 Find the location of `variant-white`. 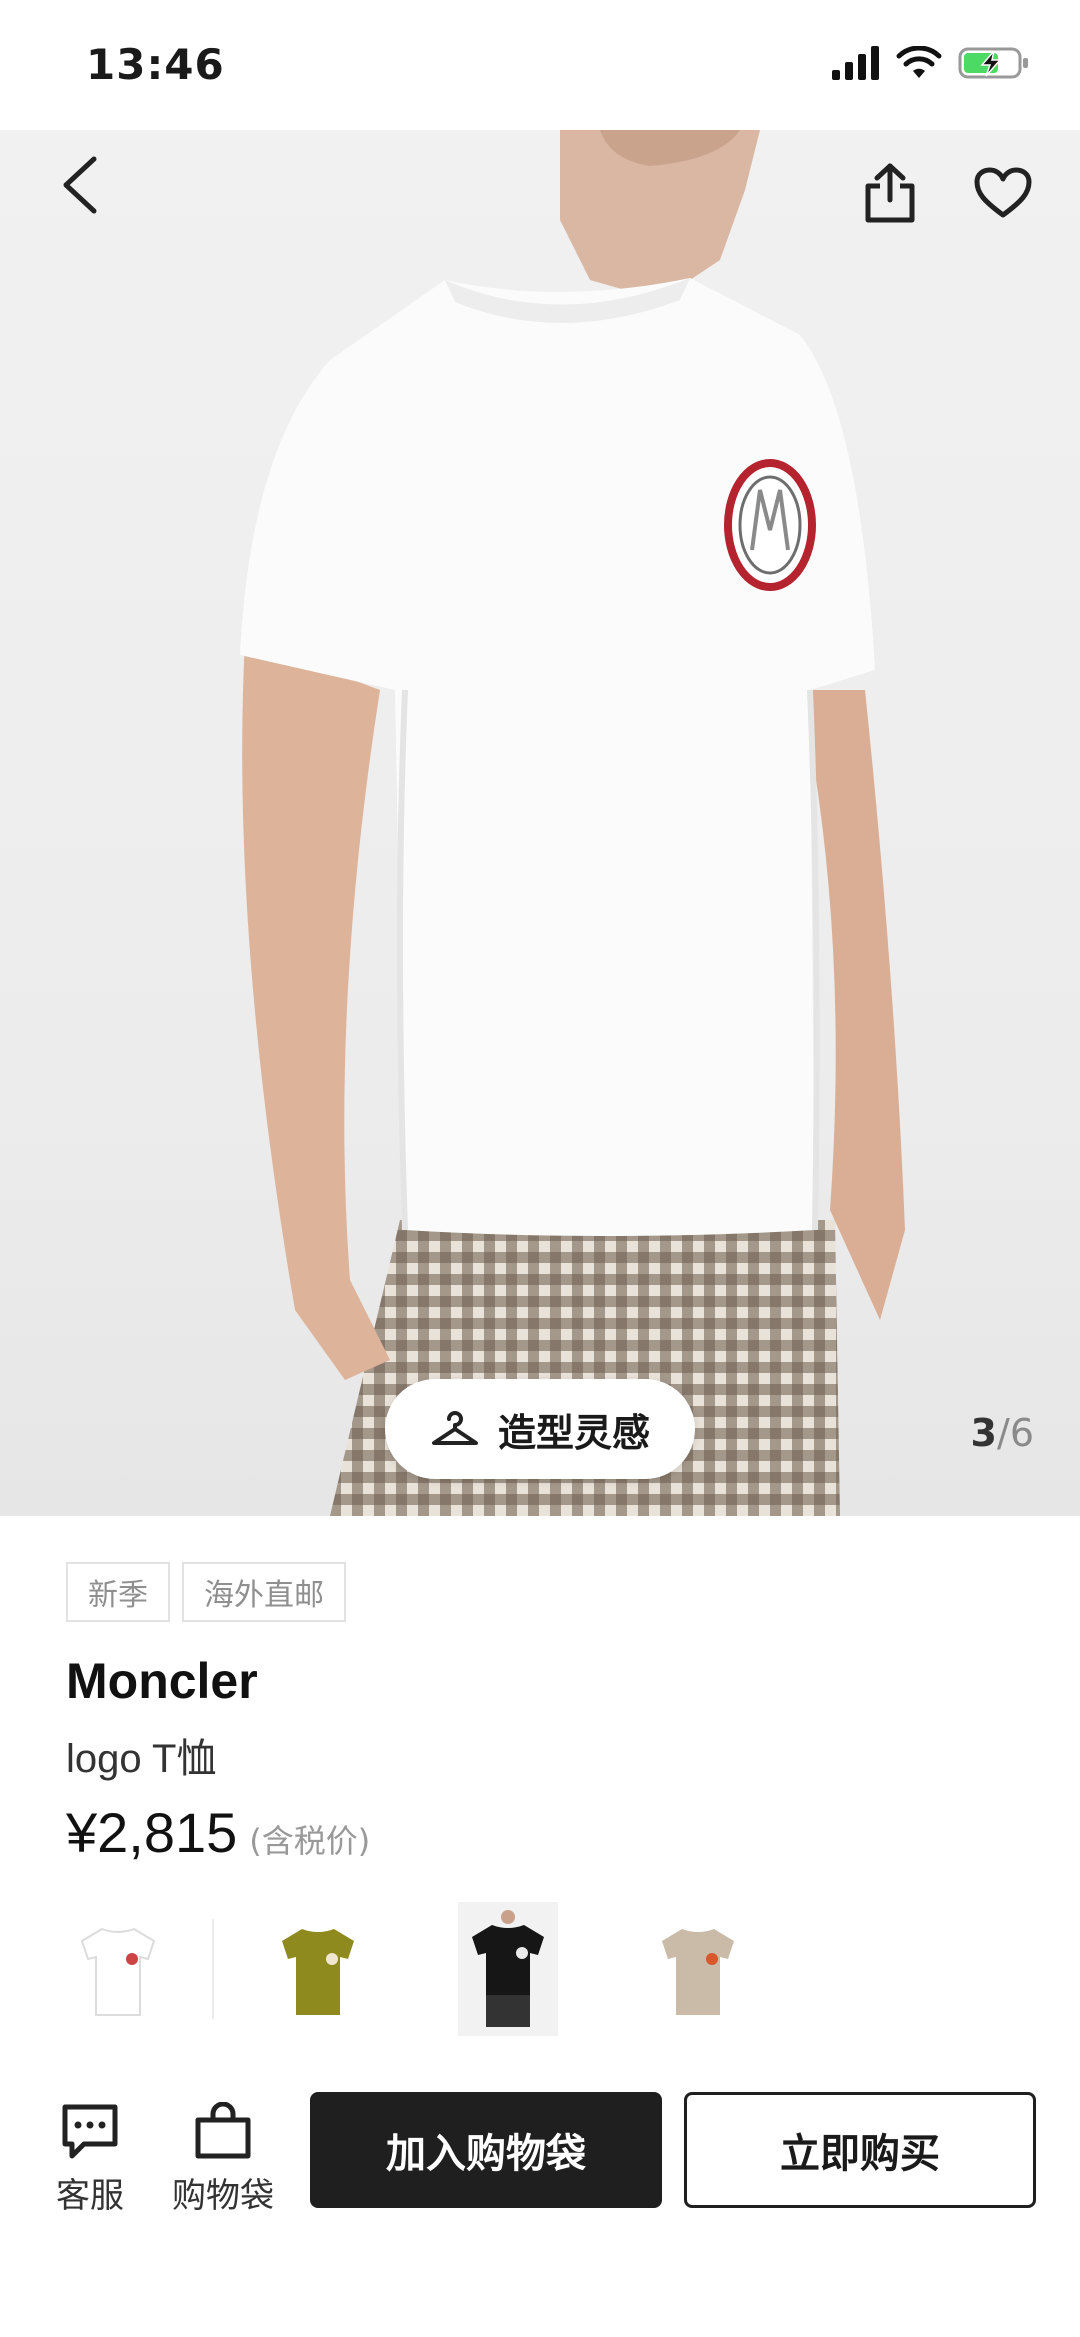

variant-white is located at coordinates (118, 1969).